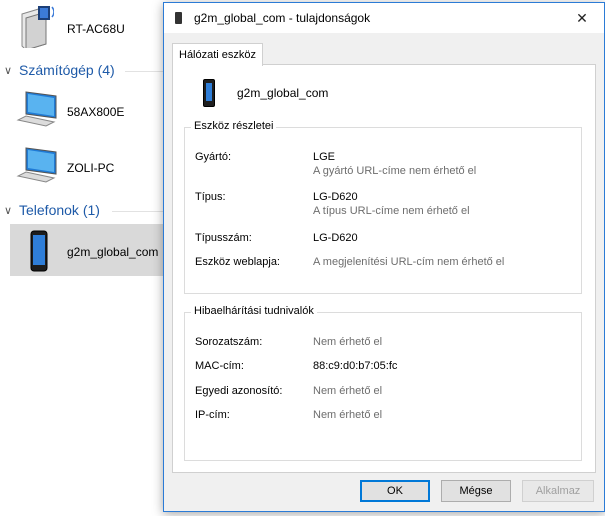 This screenshot has width=605, height=516. What do you see at coordinates (384, 18) in the screenshot?
I see `dialog-titlebar: g2m_global_com - tulajdonságok ✕` at bounding box center [384, 18].